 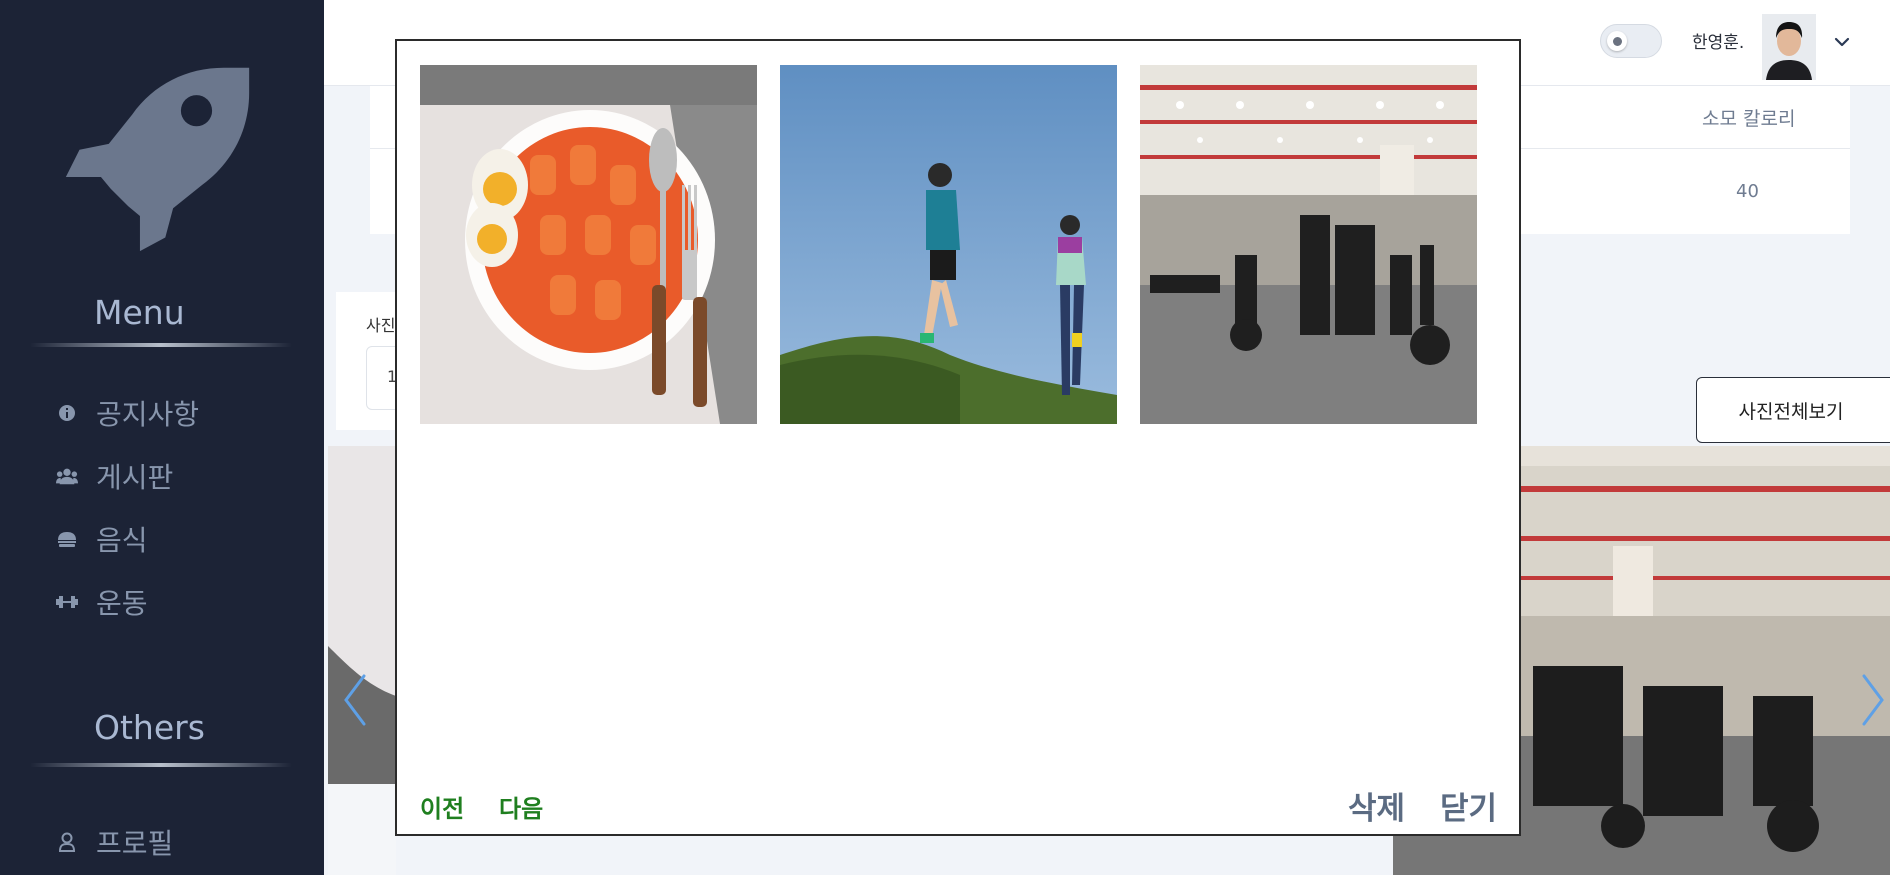 What do you see at coordinates (1468, 805) in the screenshot?
I see `close-button: 닫기` at bounding box center [1468, 805].